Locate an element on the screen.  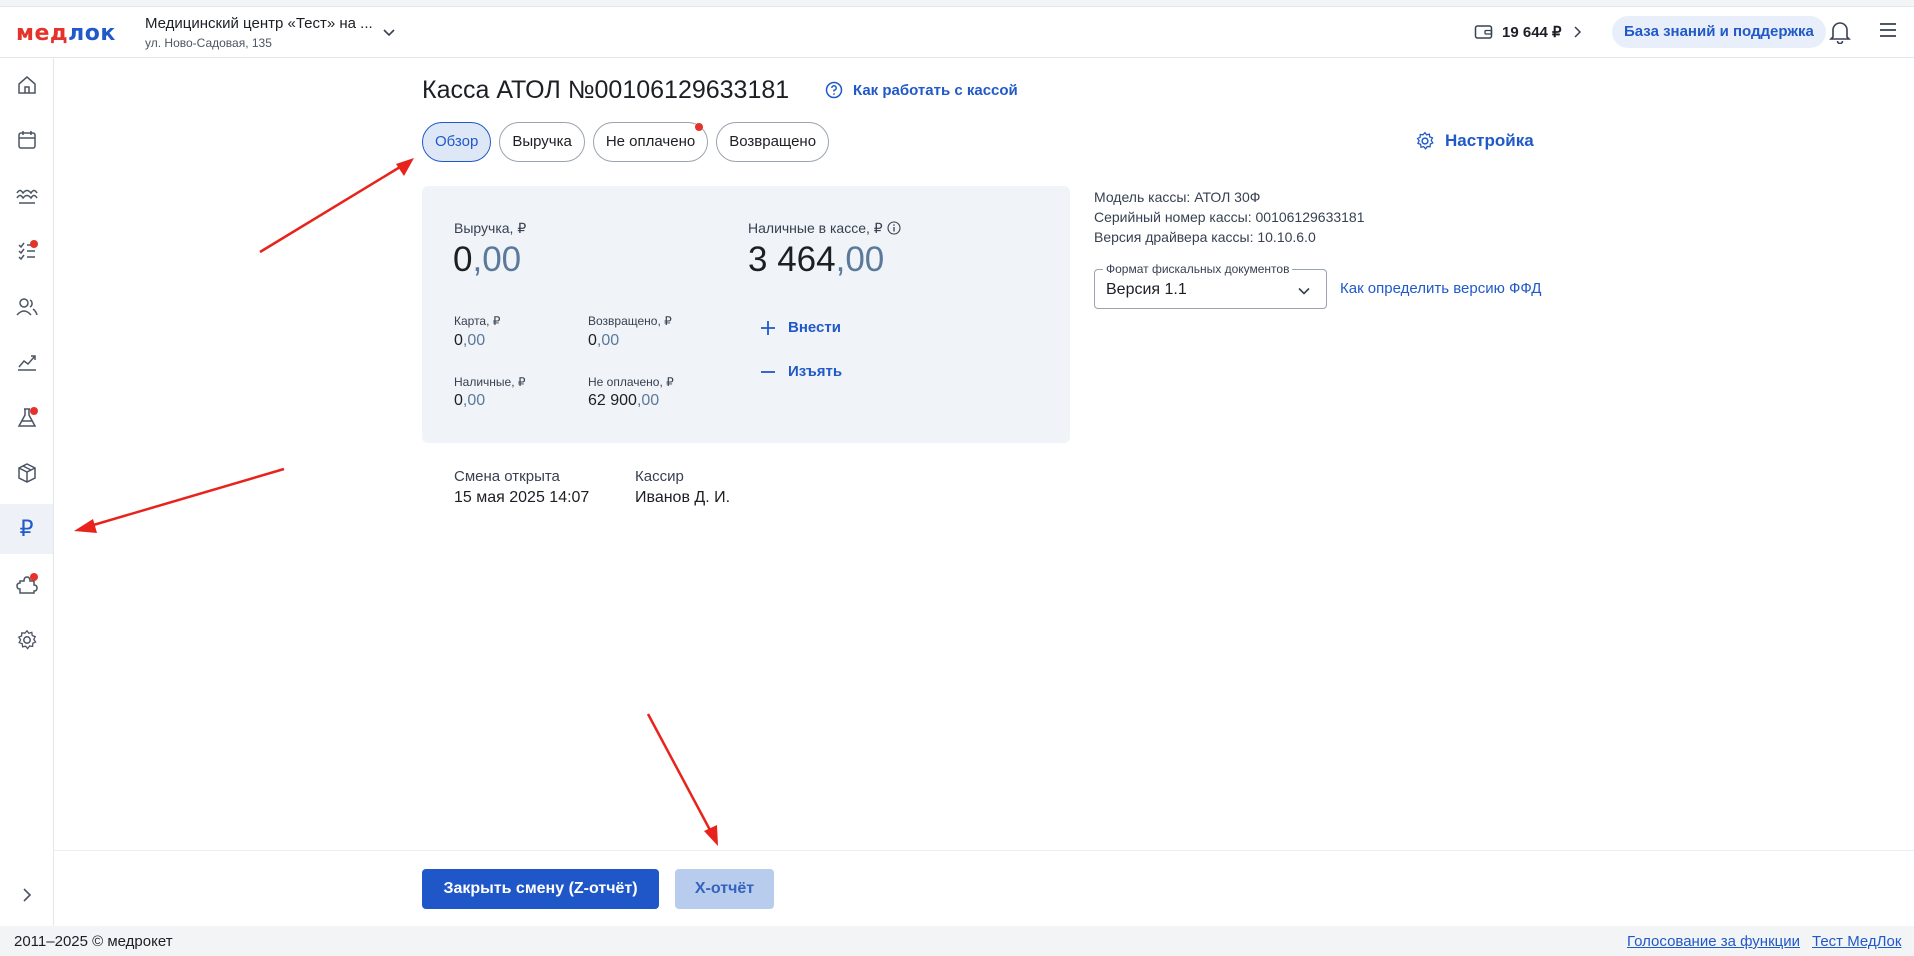
knowledge-base-button: База знаний и поддержка is located at coordinates (1719, 32).